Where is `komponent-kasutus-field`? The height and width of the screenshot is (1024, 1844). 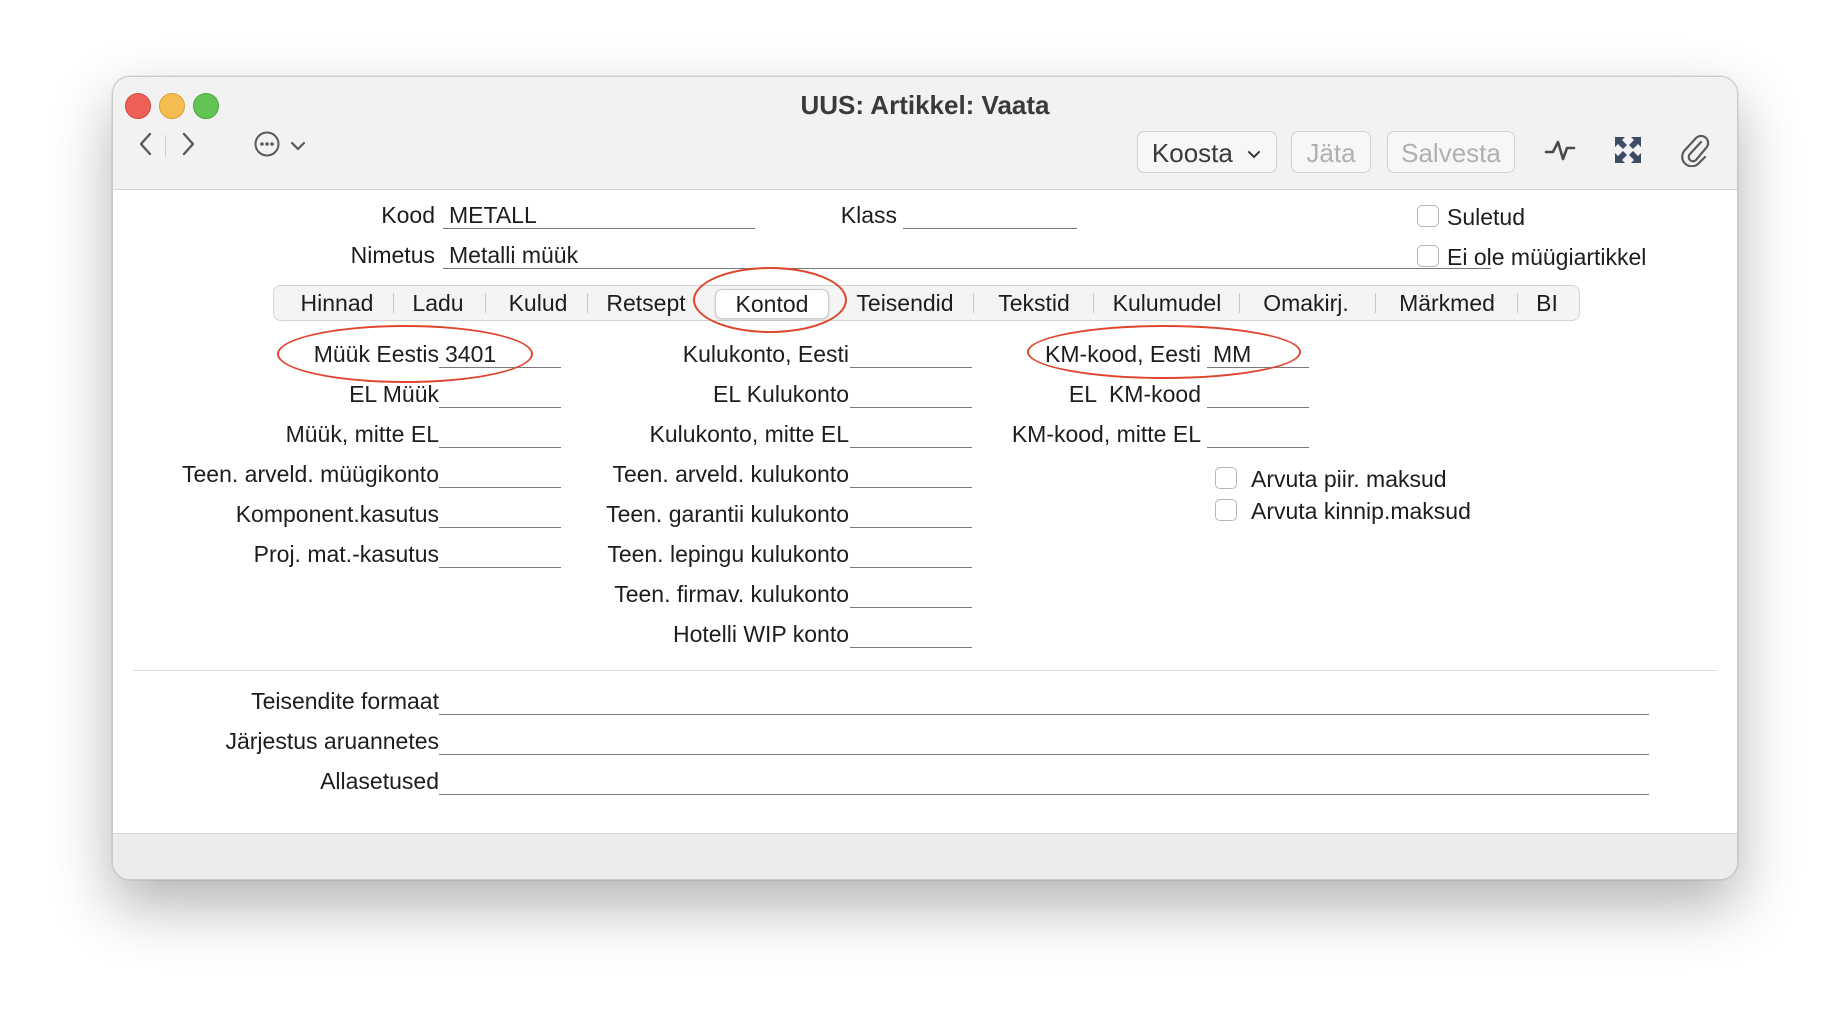 komponent-kasutus-field is located at coordinates (500, 514).